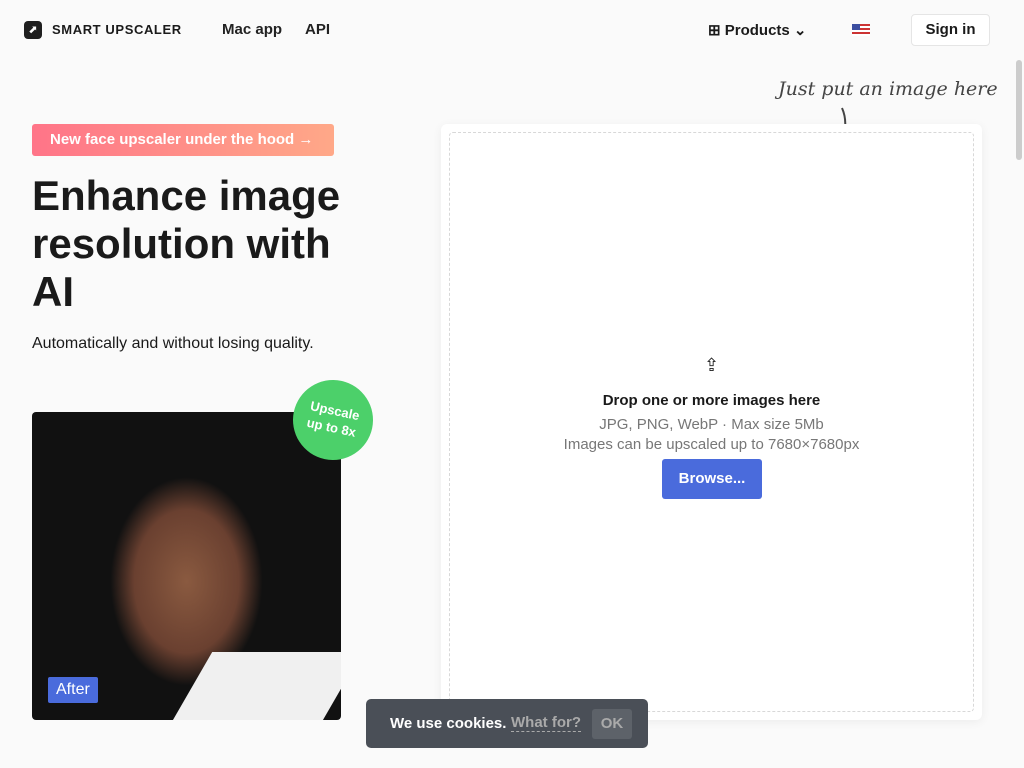 The image size is (1024, 768). Describe the element at coordinates (304, 139) in the screenshot. I see `arrow-right-icon: →` at that location.